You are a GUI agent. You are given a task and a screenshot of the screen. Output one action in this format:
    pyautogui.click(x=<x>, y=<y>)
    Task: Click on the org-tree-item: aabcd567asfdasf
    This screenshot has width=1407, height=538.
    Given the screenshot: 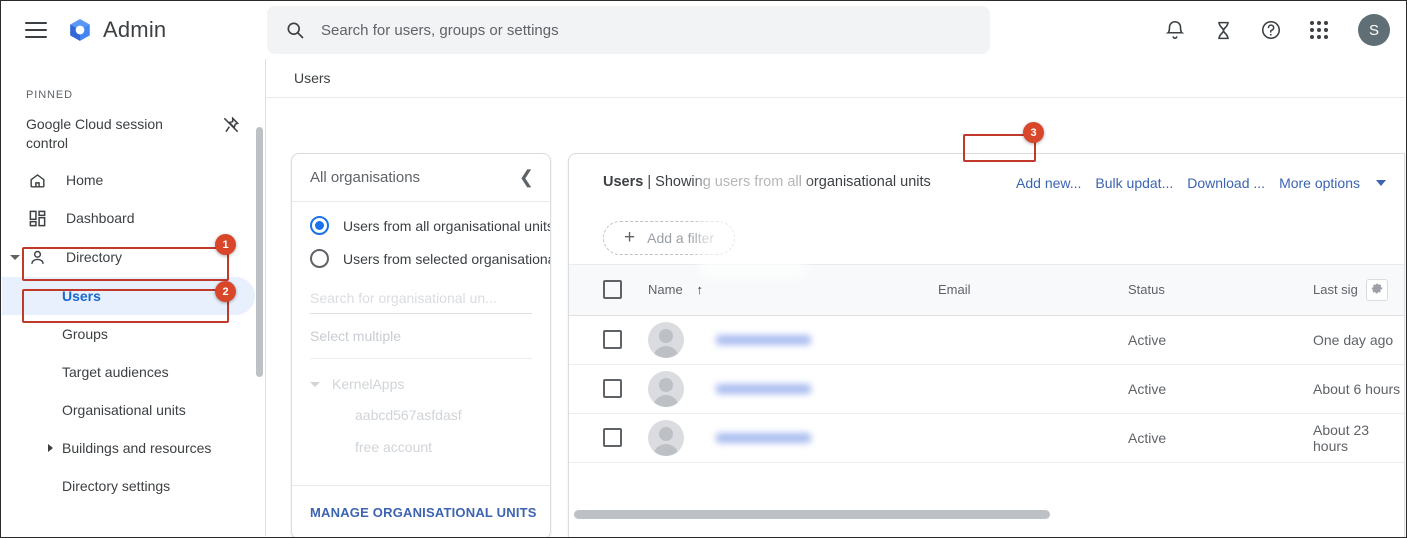 What is the action you would take?
    pyautogui.click(x=421, y=415)
    